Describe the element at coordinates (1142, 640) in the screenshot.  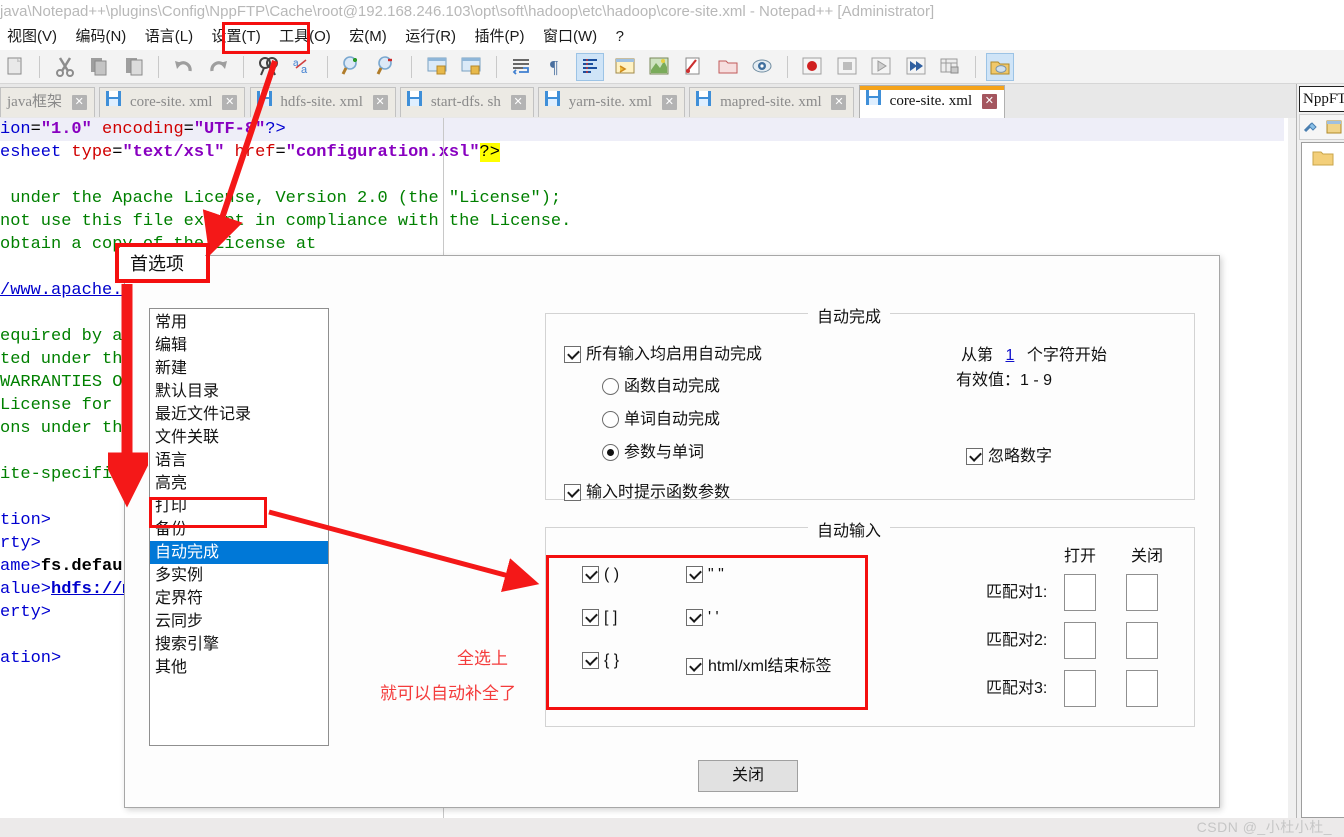
I see `matched-pair-2-close-input` at that location.